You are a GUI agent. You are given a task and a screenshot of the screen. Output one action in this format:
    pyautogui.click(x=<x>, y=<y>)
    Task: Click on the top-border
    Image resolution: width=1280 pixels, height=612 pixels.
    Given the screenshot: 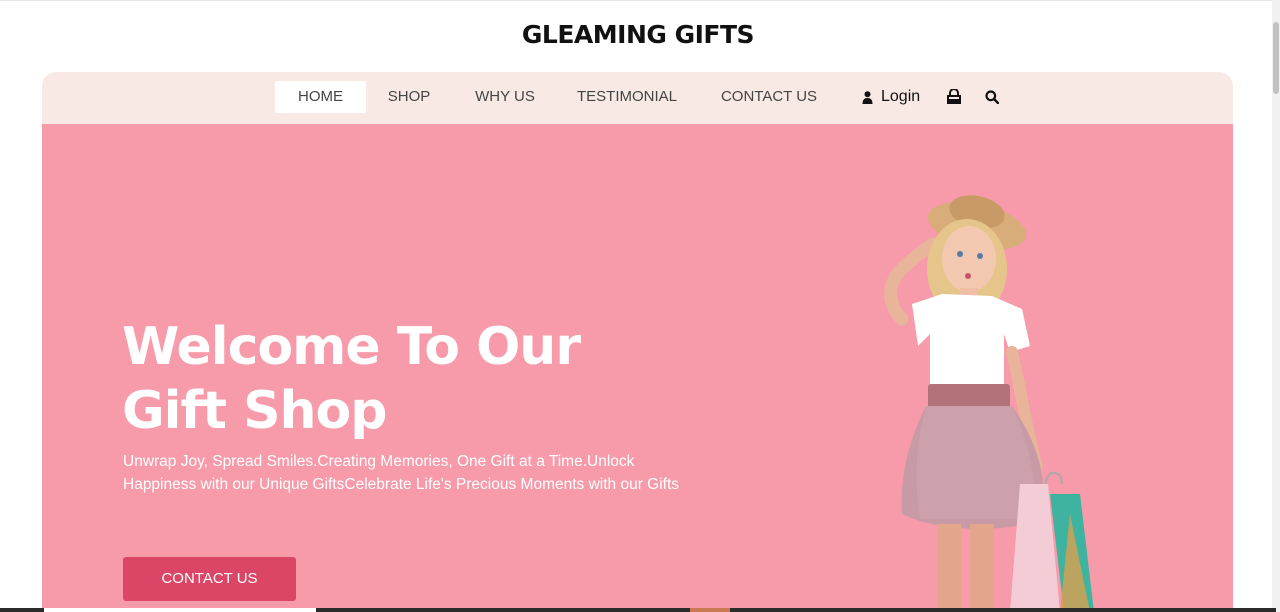 What is the action you would take?
    pyautogui.click(x=640, y=2)
    